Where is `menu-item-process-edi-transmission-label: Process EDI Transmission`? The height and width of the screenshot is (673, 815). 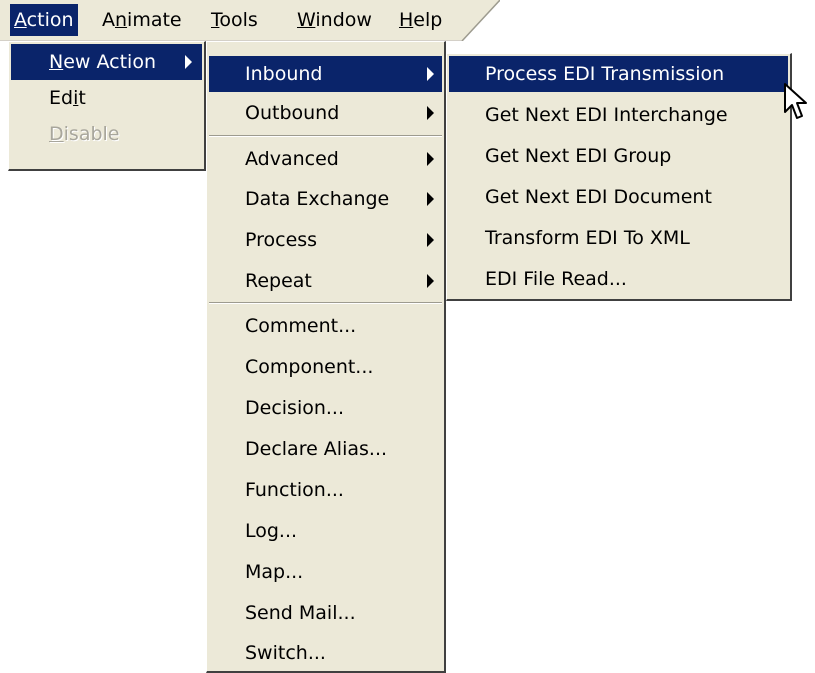
menu-item-process-edi-transmission-label: Process EDI Transmission is located at coordinates (605, 74).